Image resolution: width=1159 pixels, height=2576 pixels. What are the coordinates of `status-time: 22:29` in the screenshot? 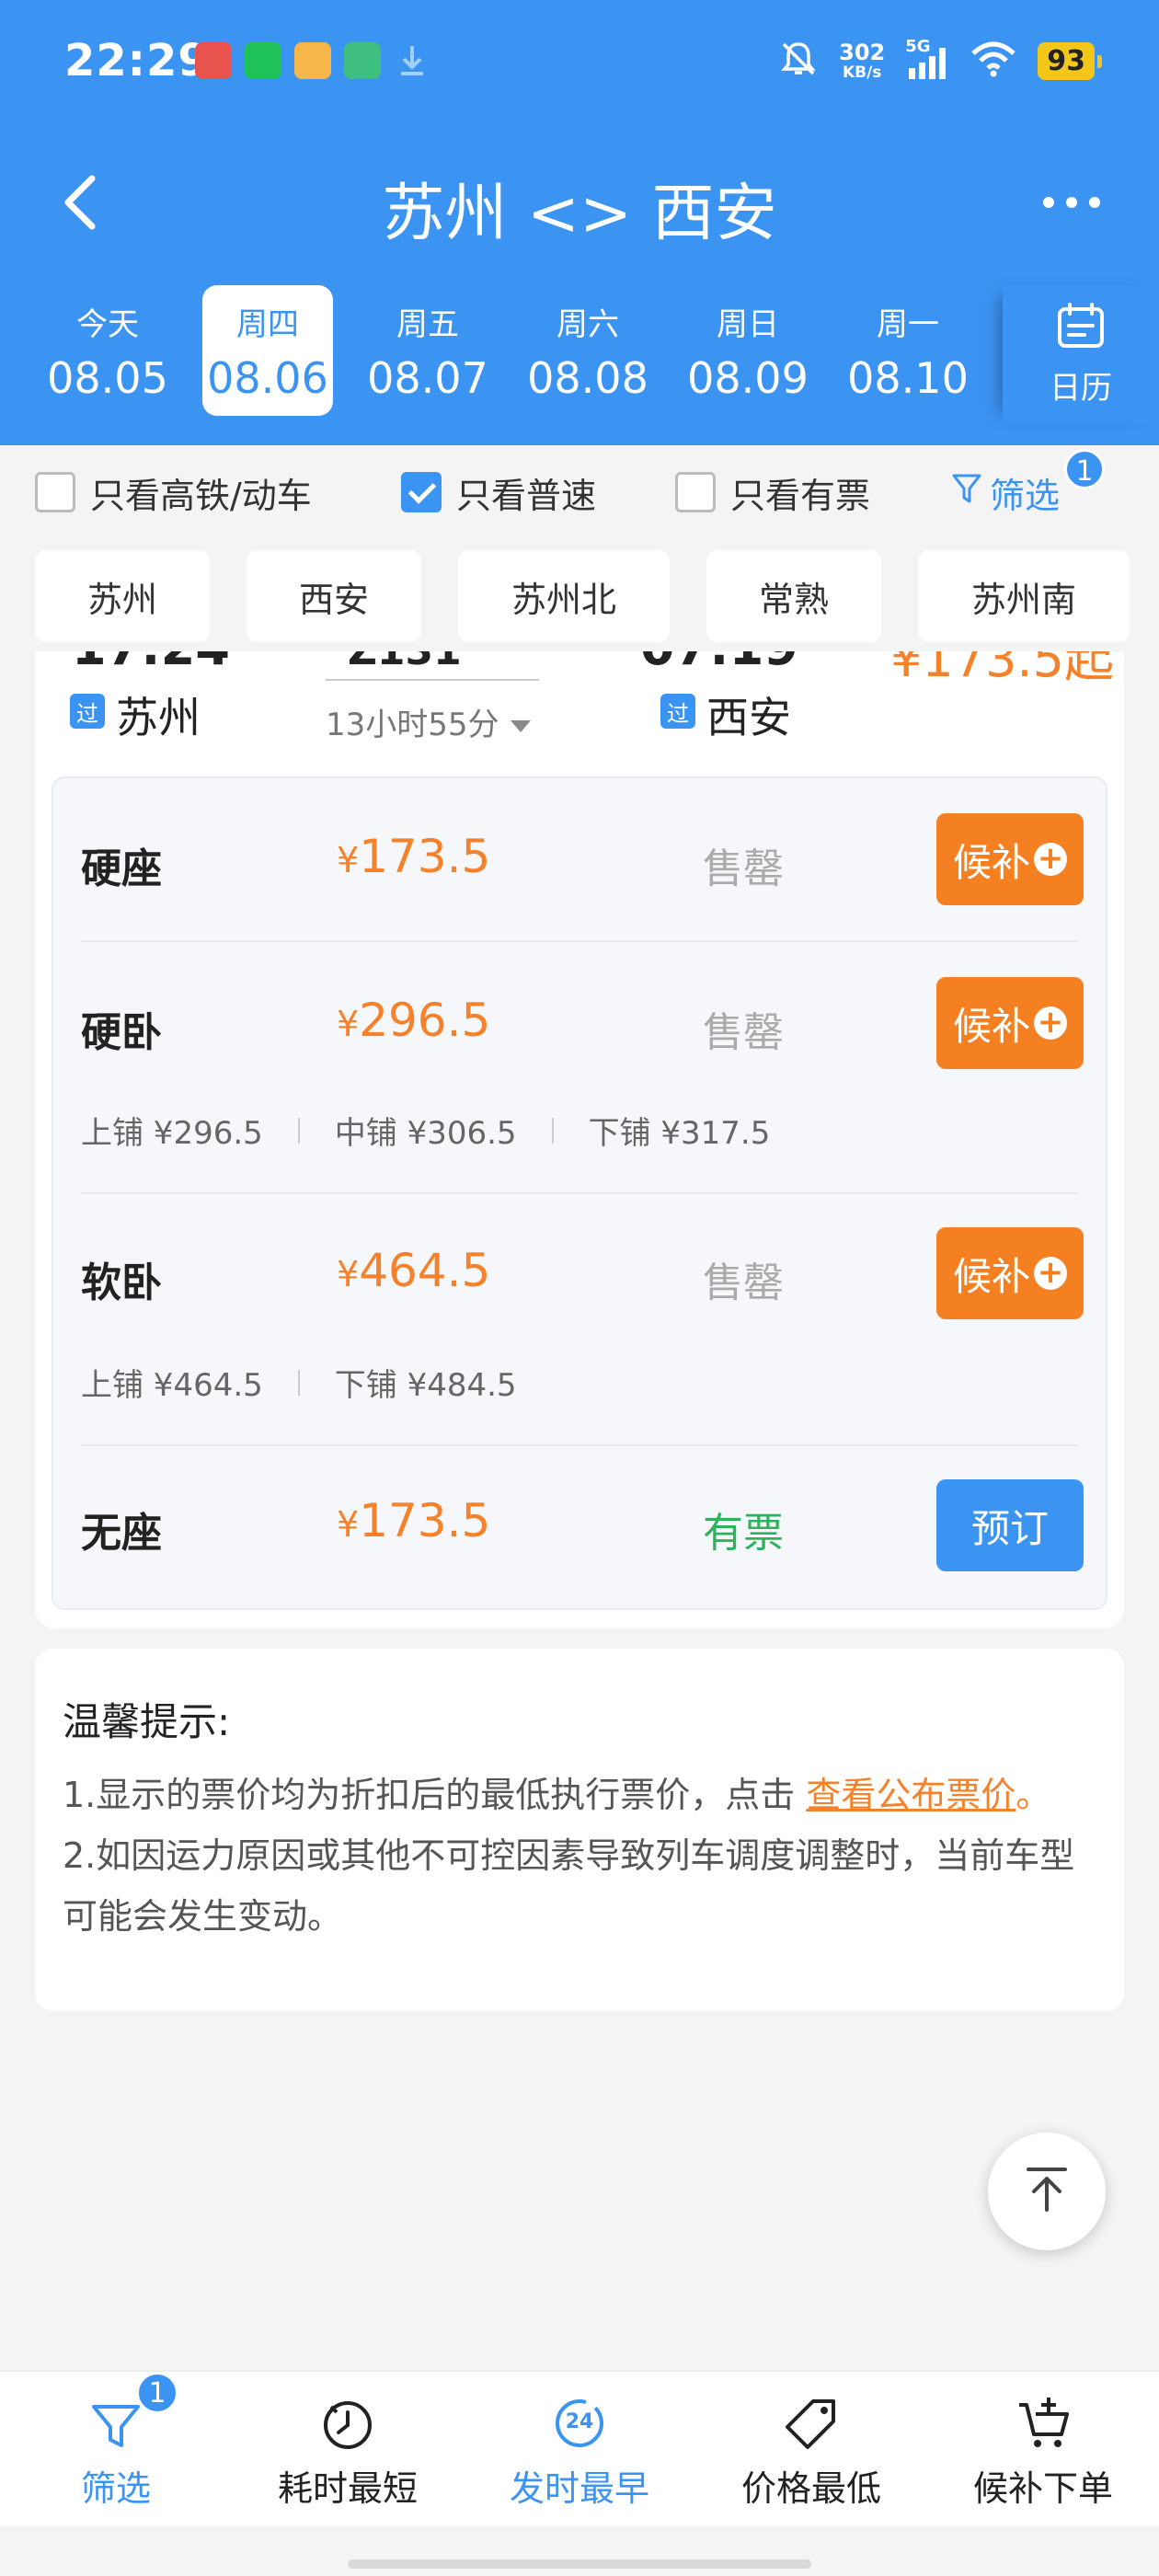 It's located at (137, 60).